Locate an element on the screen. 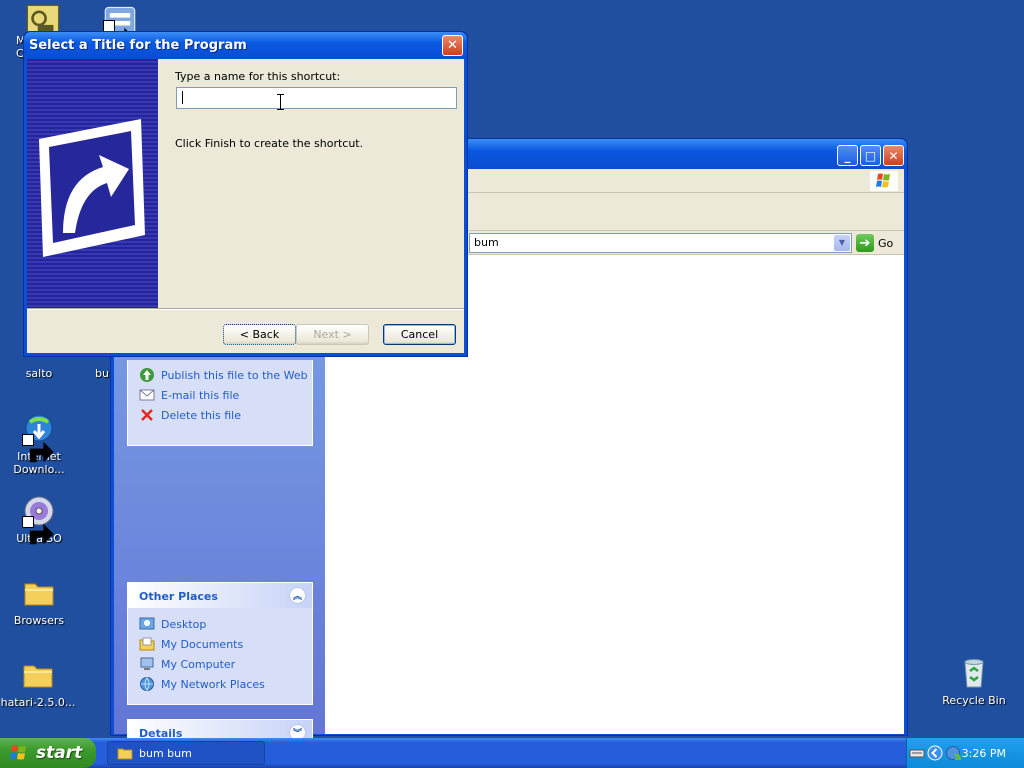 Image resolution: width=1024 pixels, height=768 pixels. next-label: Next > is located at coordinates (332, 334).